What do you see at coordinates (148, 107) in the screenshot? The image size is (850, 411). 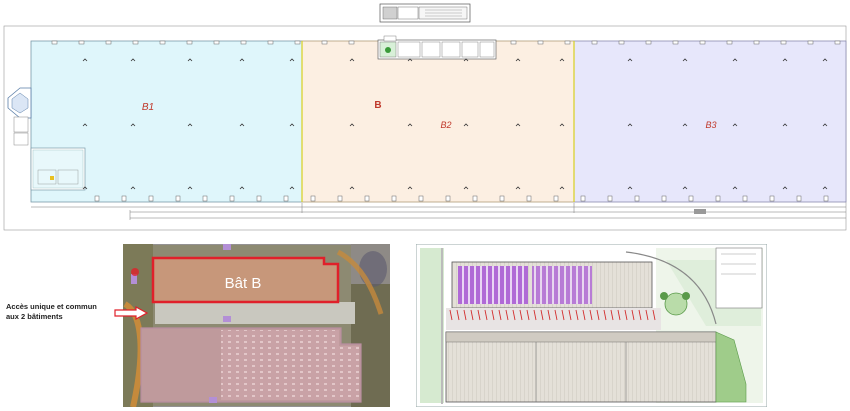 I see `cell-b1-label: B1` at bounding box center [148, 107].